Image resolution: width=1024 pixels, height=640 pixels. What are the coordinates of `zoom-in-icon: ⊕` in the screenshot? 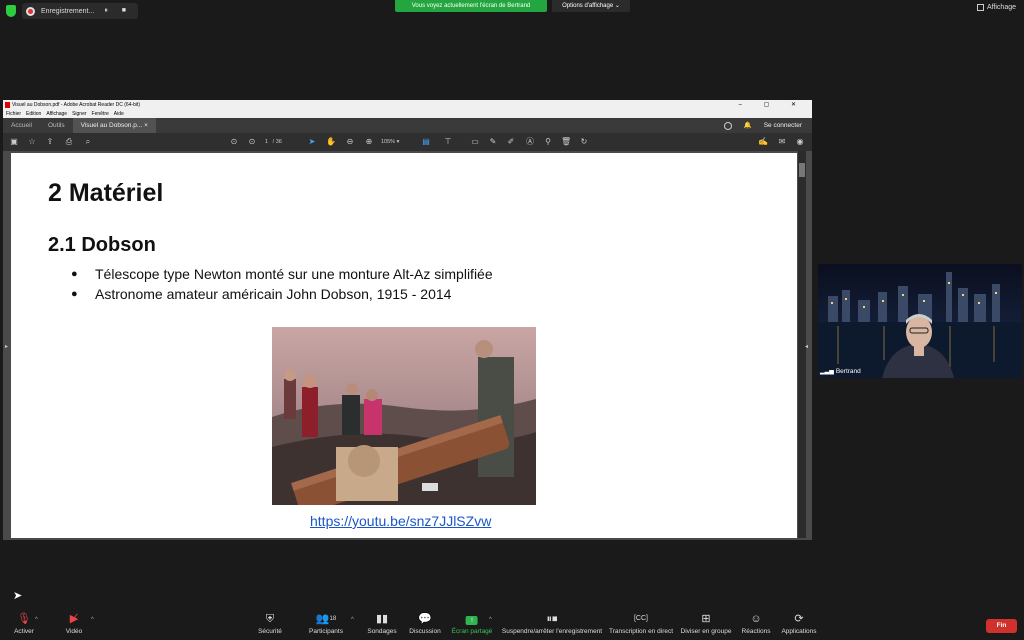 It's located at (369, 142).